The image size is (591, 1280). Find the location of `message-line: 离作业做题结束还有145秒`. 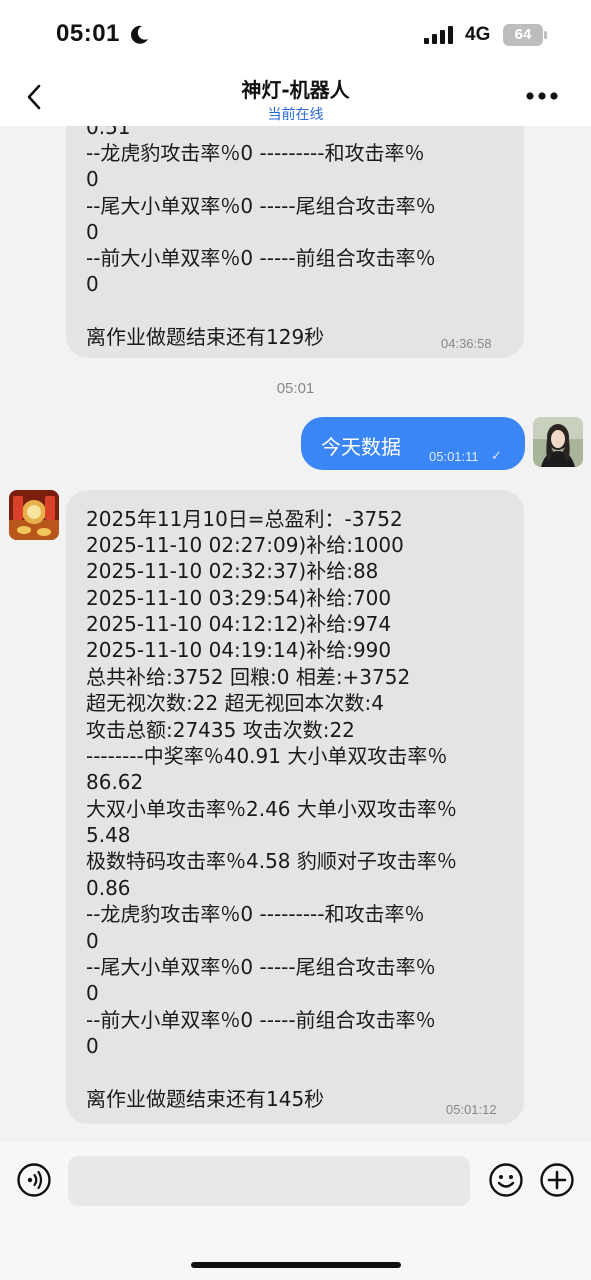

message-line: 离作业做题结束还有145秒 is located at coordinates (205, 1099).